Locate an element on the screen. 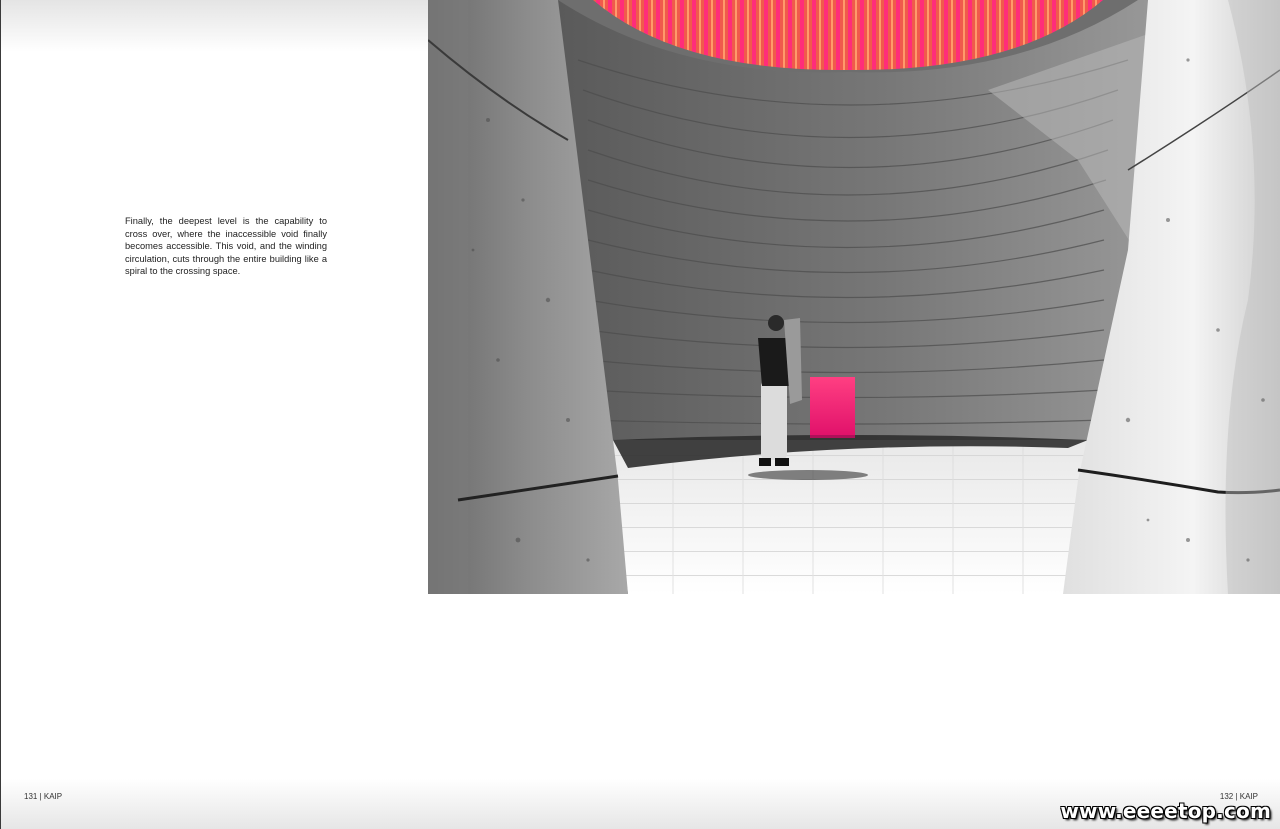 This screenshot has width=1280, height=829. page-top-shadow is located at coordinates (214, 26).